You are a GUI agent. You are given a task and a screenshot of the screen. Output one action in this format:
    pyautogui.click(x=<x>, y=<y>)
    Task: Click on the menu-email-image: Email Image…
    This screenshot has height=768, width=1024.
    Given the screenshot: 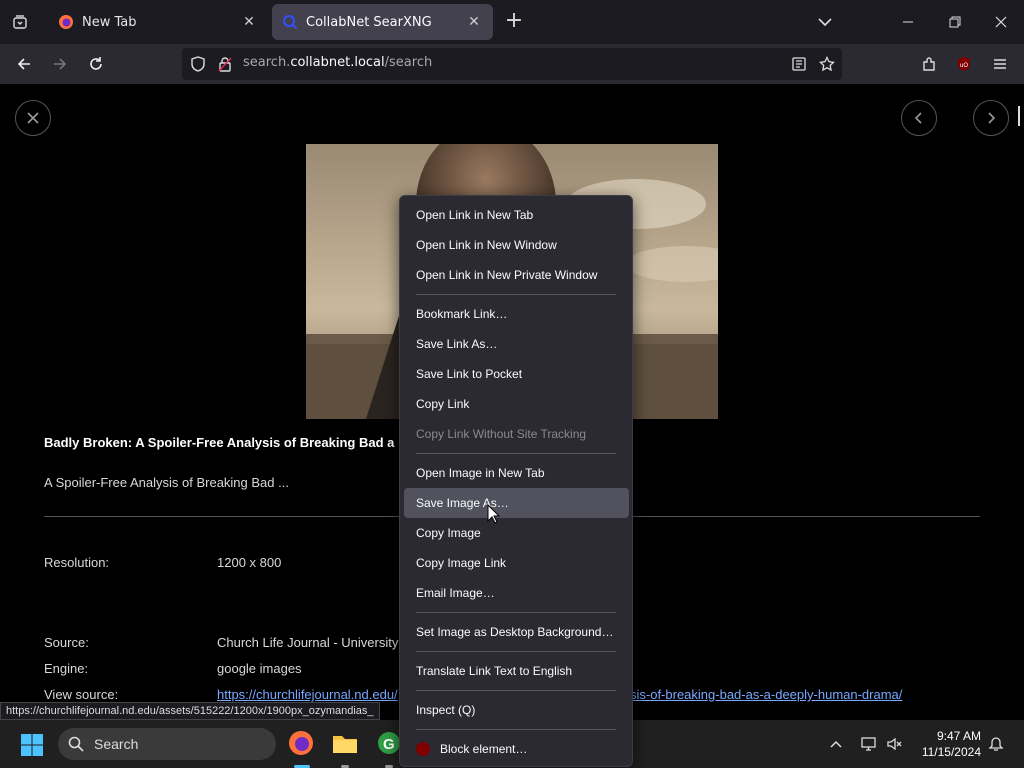 What is the action you would take?
    pyautogui.click(x=516, y=593)
    